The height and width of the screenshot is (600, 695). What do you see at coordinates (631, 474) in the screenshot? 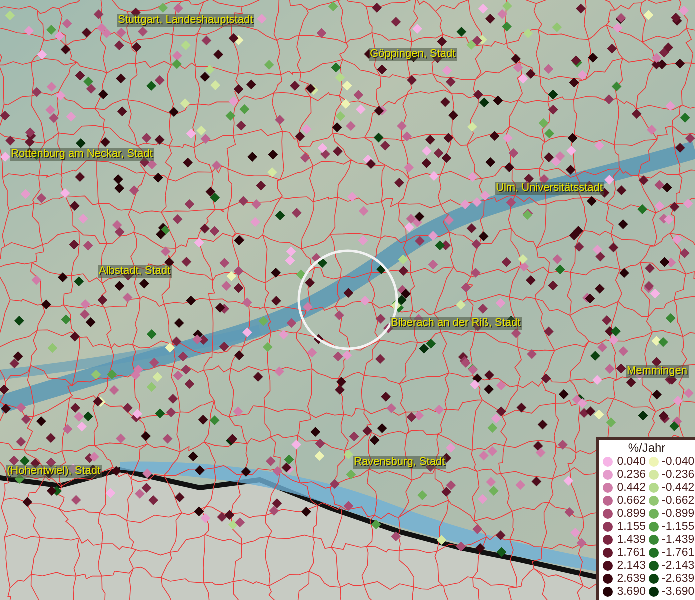
I see `legend-value: 0.236` at bounding box center [631, 474].